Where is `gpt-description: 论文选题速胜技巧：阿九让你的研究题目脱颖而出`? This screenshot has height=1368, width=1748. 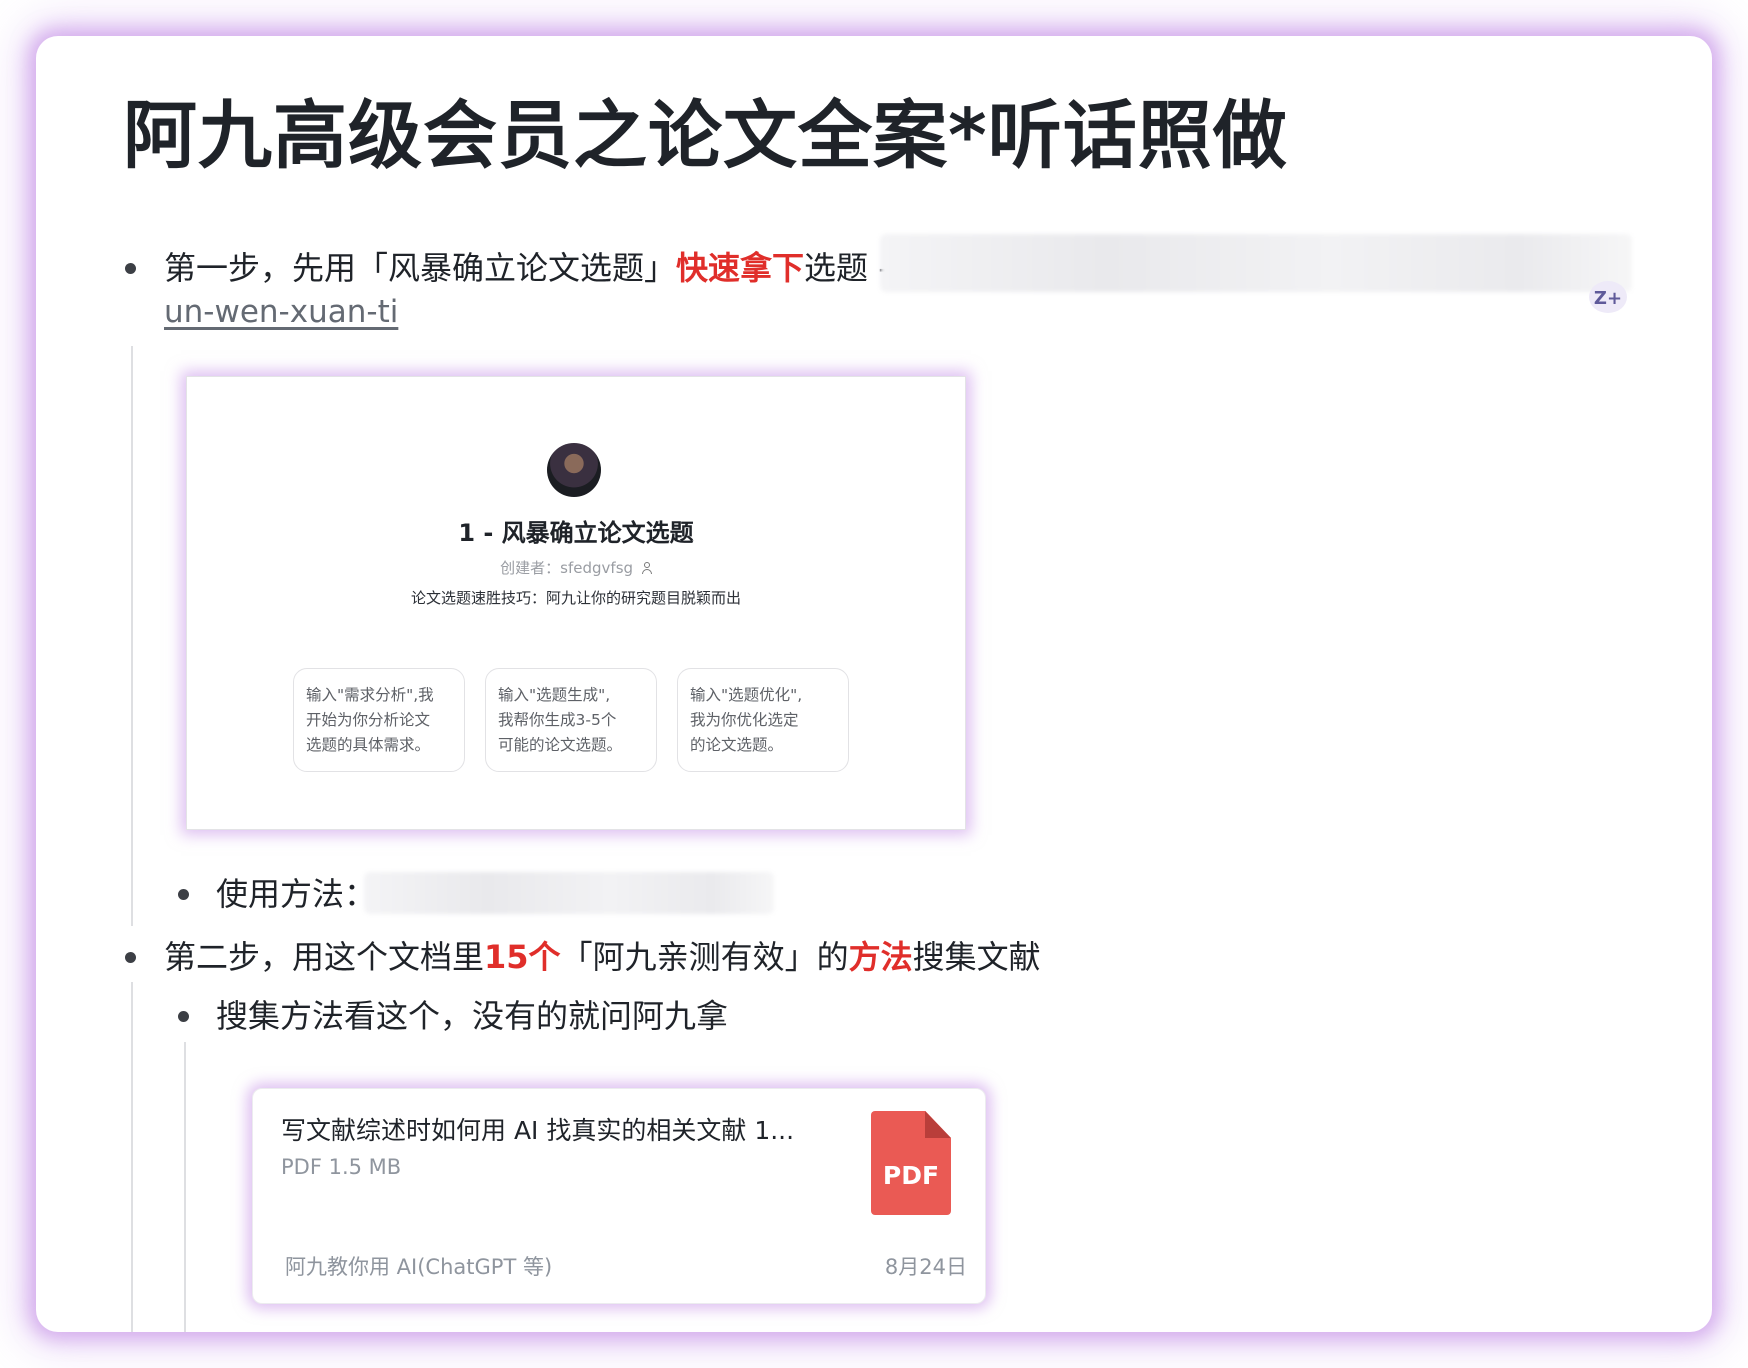 gpt-description: 论文选题速胜技巧：阿九让你的研究题目脱颖而出 is located at coordinates (575, 598).